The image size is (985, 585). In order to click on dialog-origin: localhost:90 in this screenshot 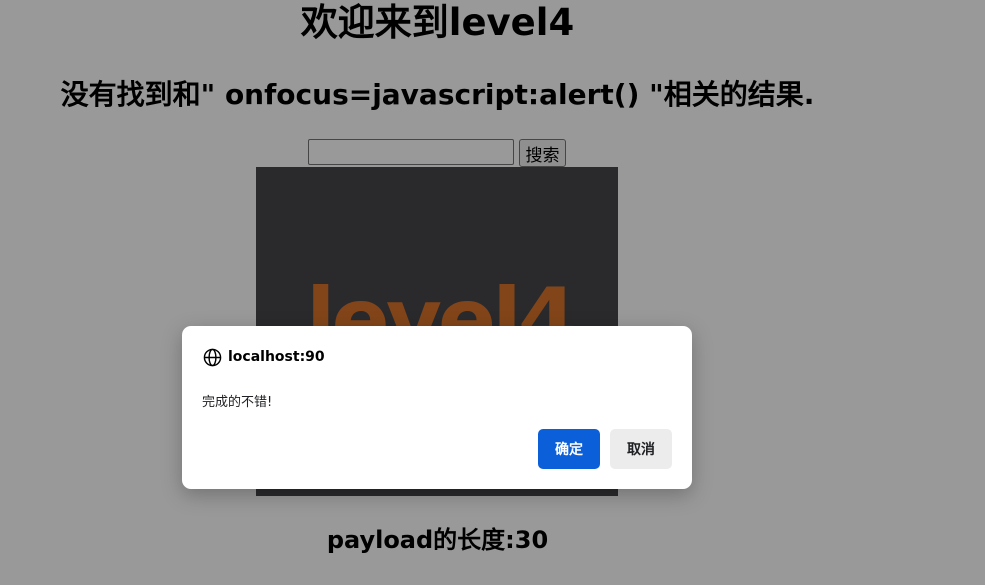, I will do `click(264, 357)`.